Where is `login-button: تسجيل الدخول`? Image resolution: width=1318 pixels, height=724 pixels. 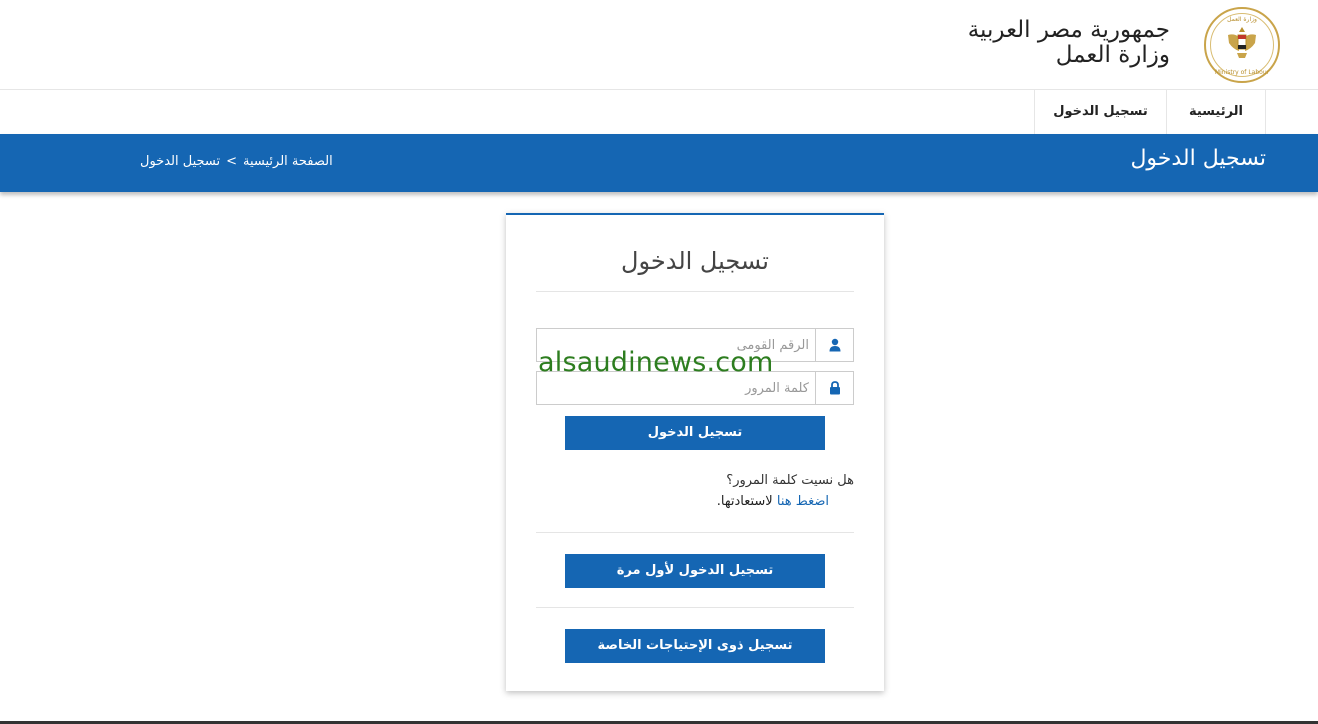 login-button: تسجيل الدخول is located at coordinates (695, 433).